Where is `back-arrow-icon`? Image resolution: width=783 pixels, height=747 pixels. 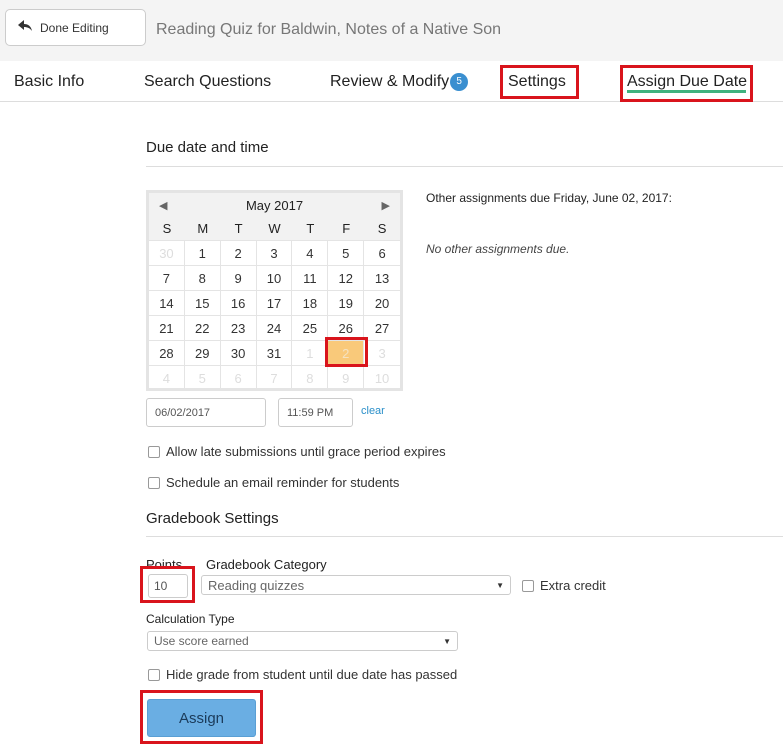
back-arrow-icon is located at coordinates (25, 27).